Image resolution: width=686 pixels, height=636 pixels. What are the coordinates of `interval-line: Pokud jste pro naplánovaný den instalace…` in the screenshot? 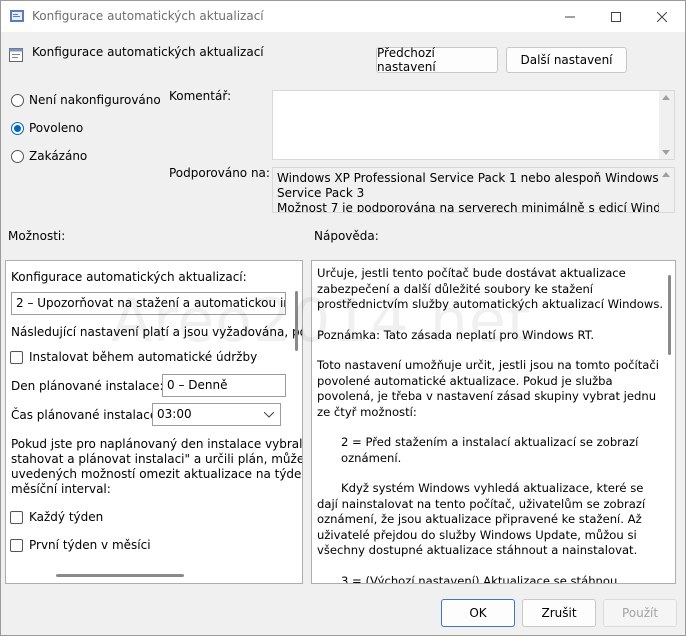 It's located at (157, 444).